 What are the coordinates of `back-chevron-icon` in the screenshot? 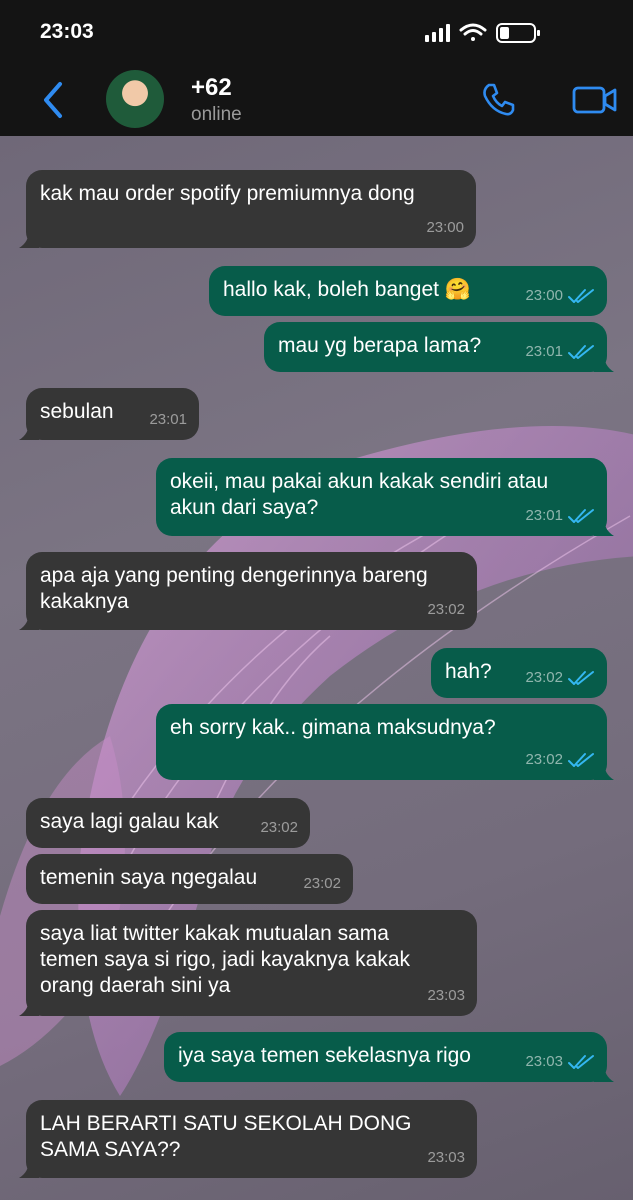 It's located at (53, 100).